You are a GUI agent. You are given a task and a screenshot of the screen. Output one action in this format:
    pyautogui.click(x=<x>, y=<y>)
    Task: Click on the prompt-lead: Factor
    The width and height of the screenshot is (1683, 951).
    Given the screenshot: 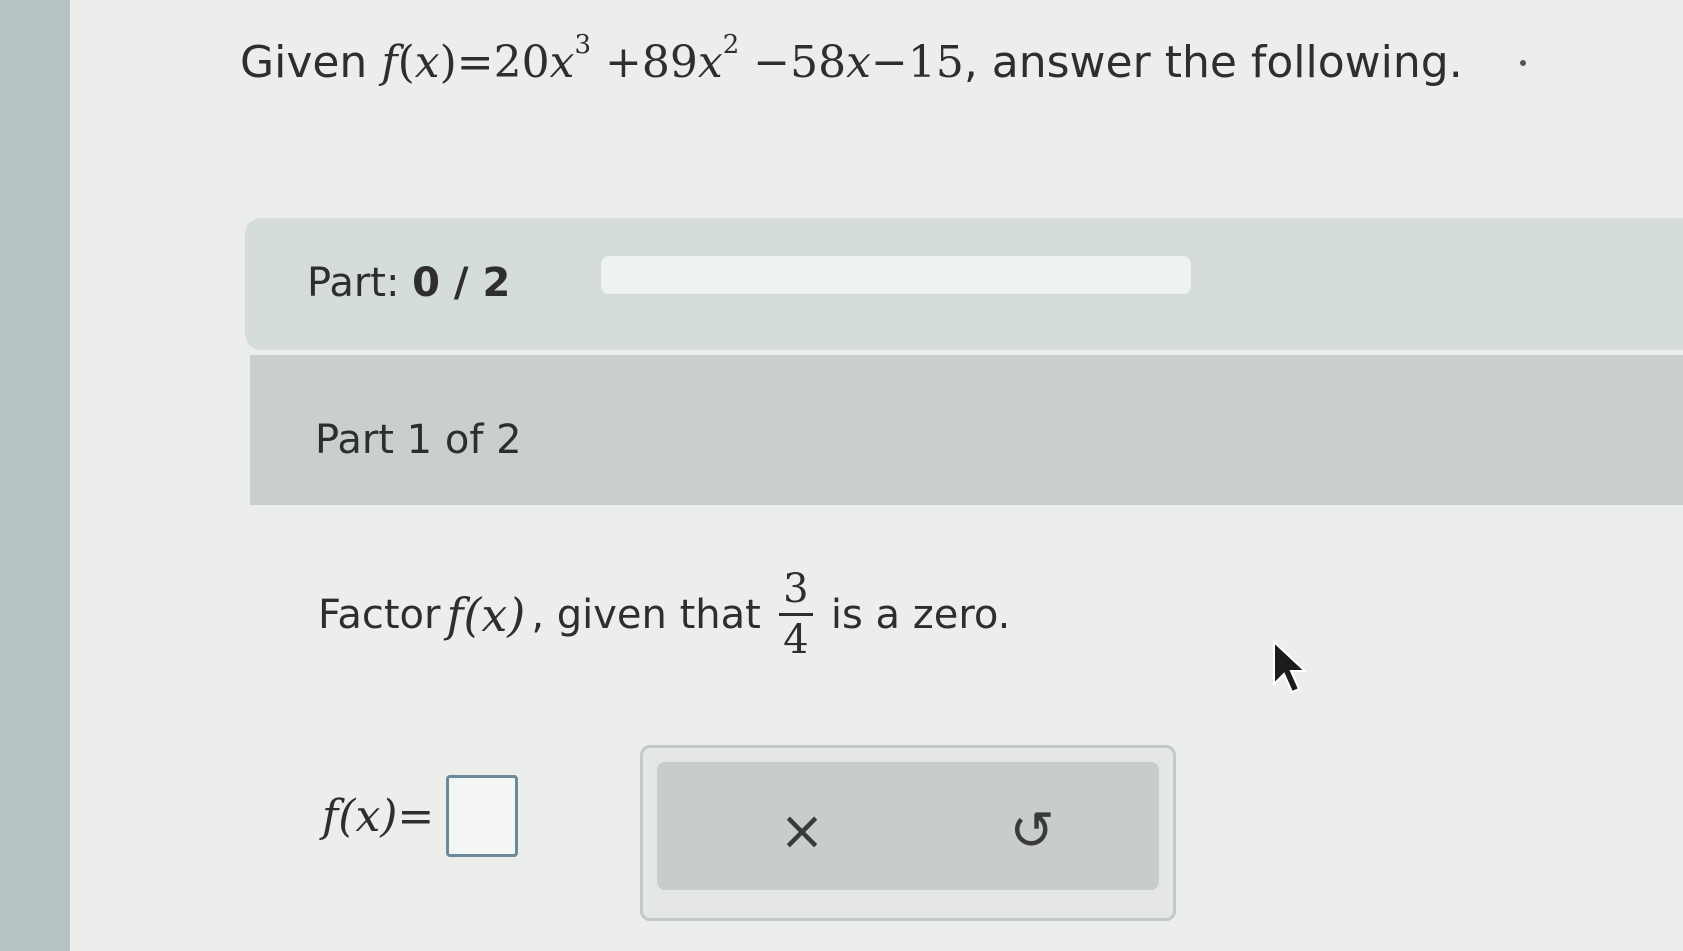 What is the action you would take?
    pyautogui.click(x=379, y=614)
    